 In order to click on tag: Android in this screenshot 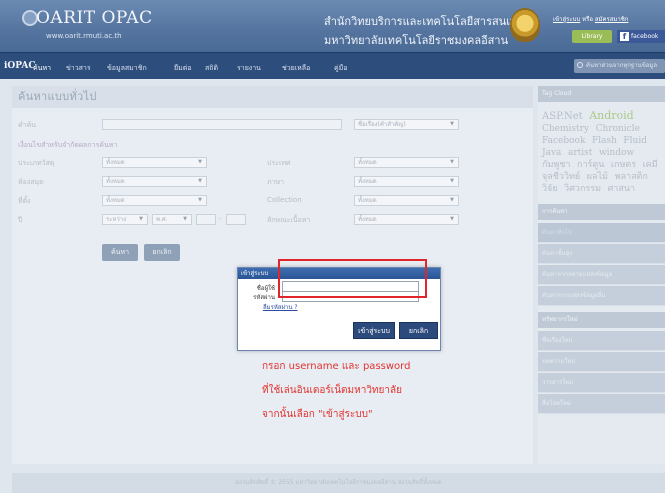, I will do `click(611, 116)`.